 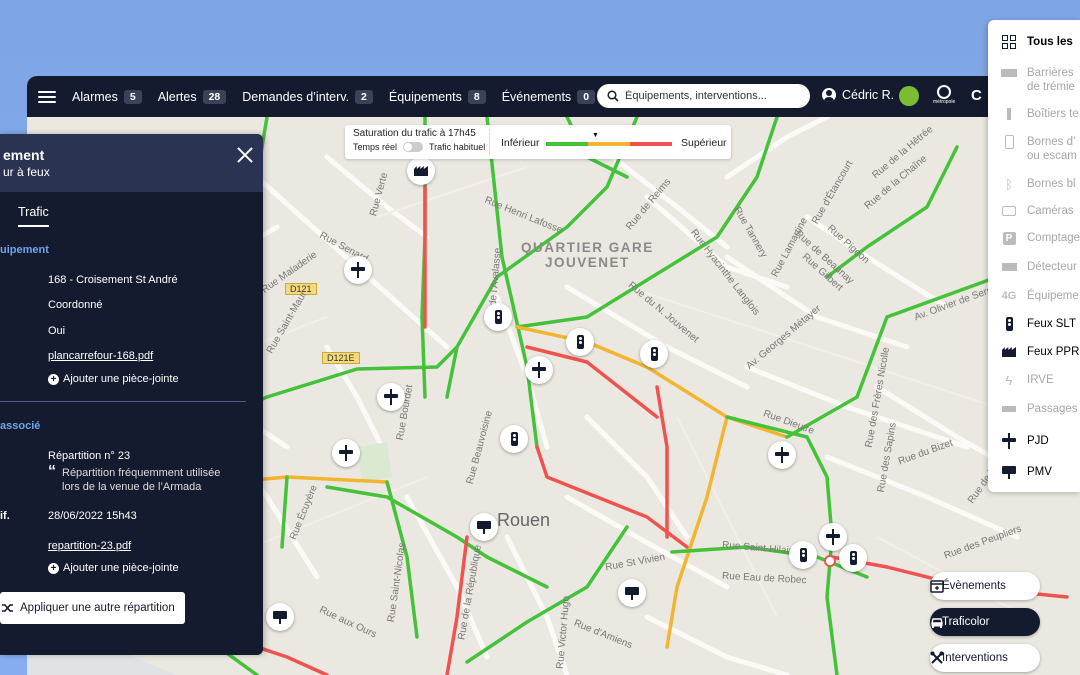 What do you see at coordinates (1034, 238) in the screenshot?
I see `layer-item-comptage: P Comptage` at bounding box center [1034, 238].